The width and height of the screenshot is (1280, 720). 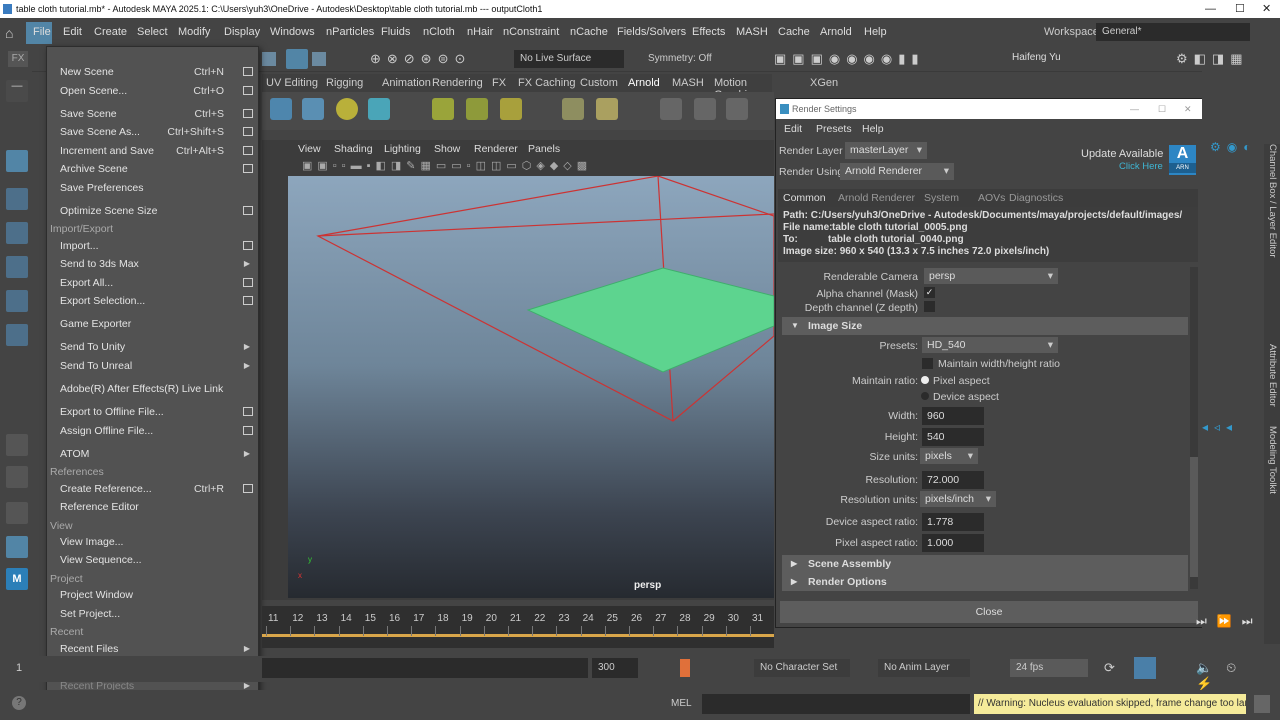 I want to click on range-start-field: 1, so click(x=19, y=668).